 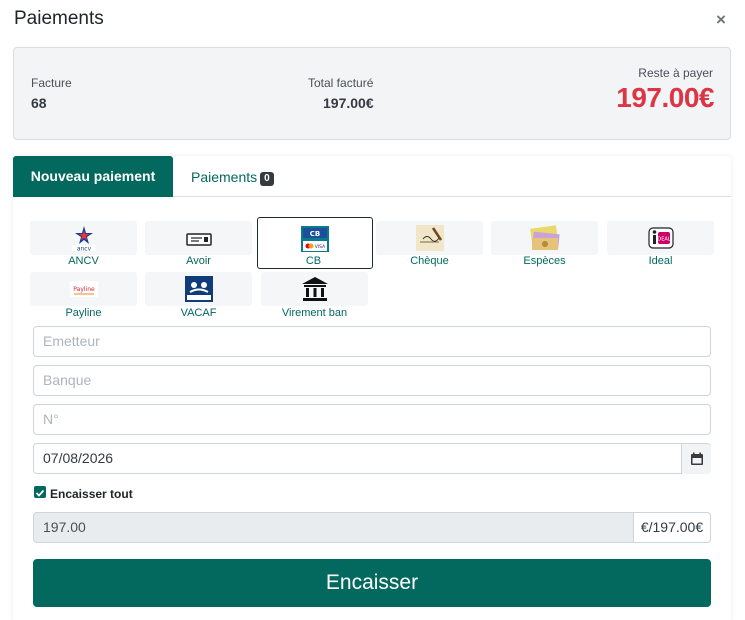 I want to click on number-field: N°, so click(x=372, y=419).